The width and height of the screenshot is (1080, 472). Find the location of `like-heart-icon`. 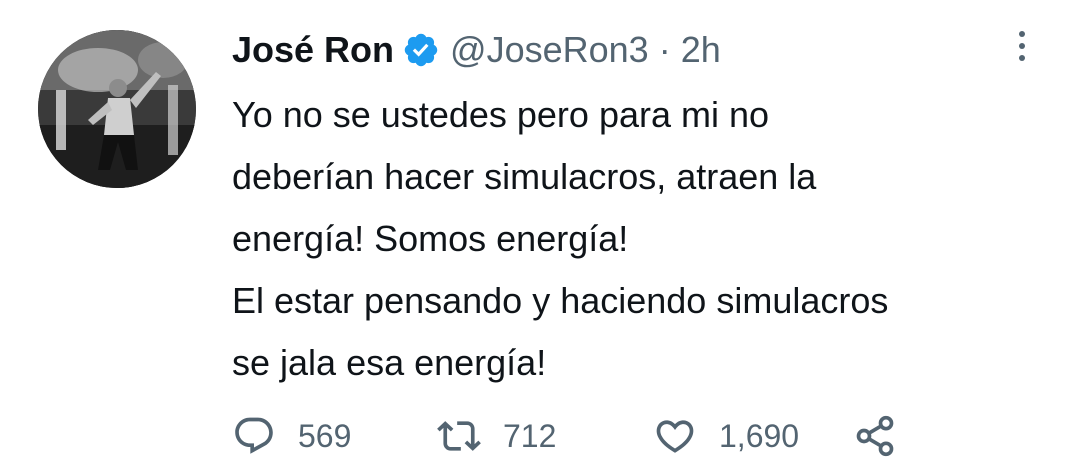

like-heart-icon is located at coordinates (675, 436).